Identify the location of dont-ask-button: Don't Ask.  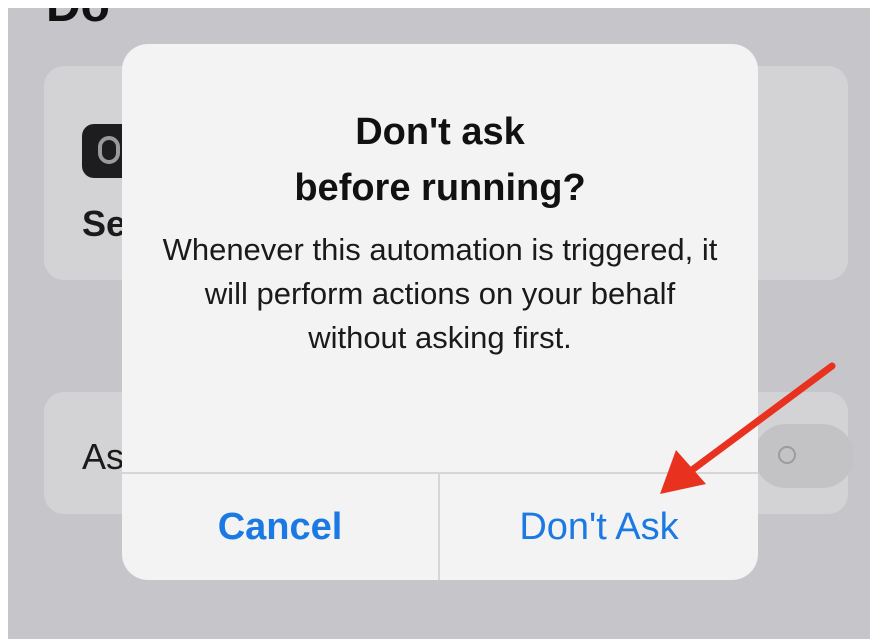
(599, 527).